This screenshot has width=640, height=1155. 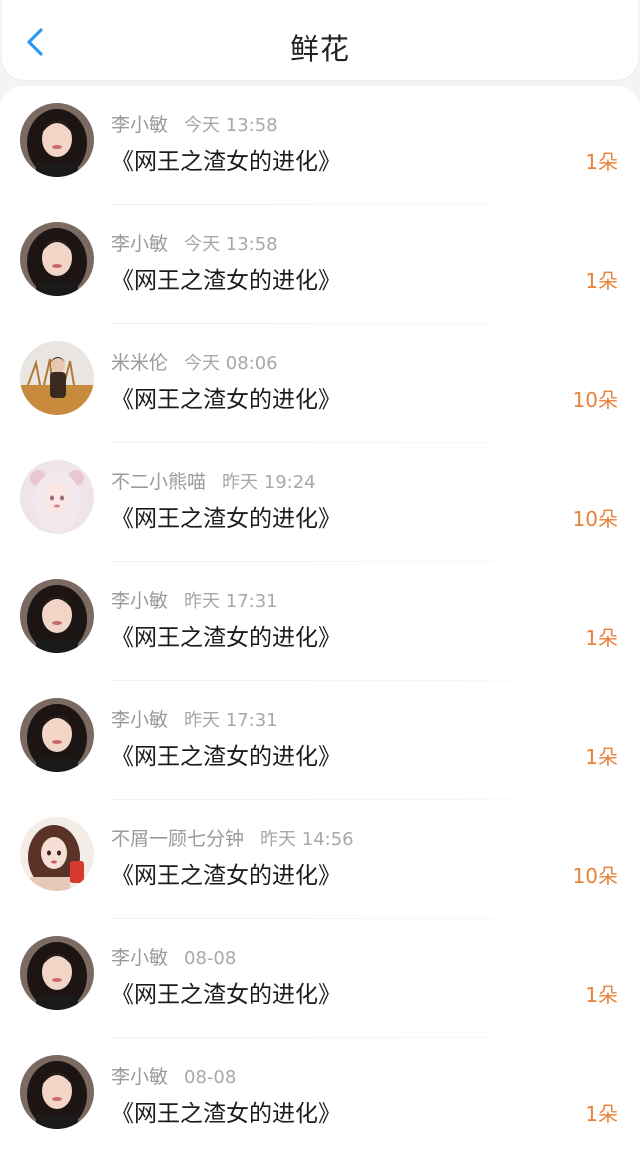 What do you see at coordinates (307, 839) in the screenshot?
I see `timestamp: 昨天 14:56` at bounding box center [307, 839].